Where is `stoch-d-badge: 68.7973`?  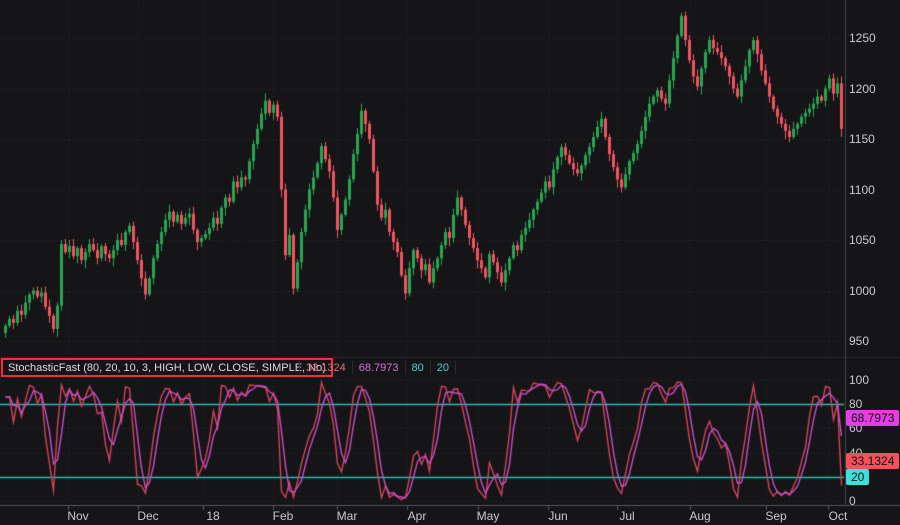
stoch-d-badge: 68.7973 is located at coordinates (873, 417).